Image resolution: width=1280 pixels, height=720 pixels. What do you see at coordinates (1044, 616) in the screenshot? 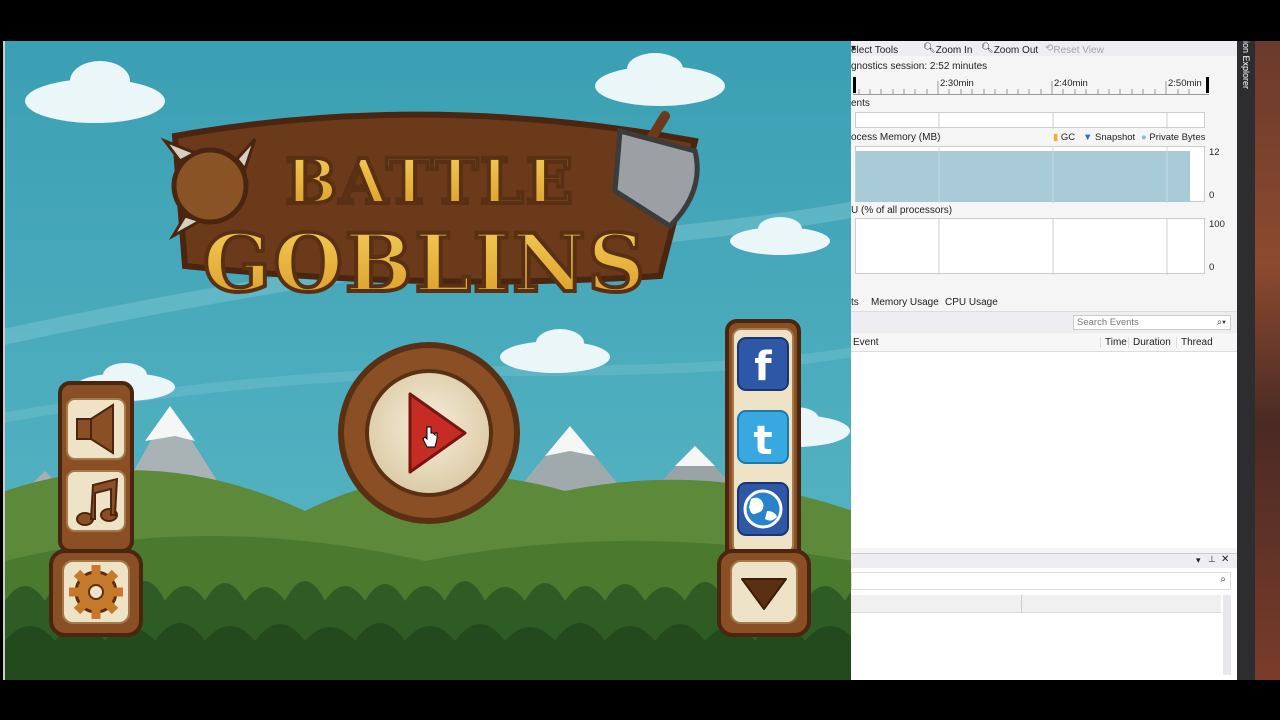
I see `secondary-pane: ▾ ⊥ ✕ ⌕` at bounding box center [1044, 616].